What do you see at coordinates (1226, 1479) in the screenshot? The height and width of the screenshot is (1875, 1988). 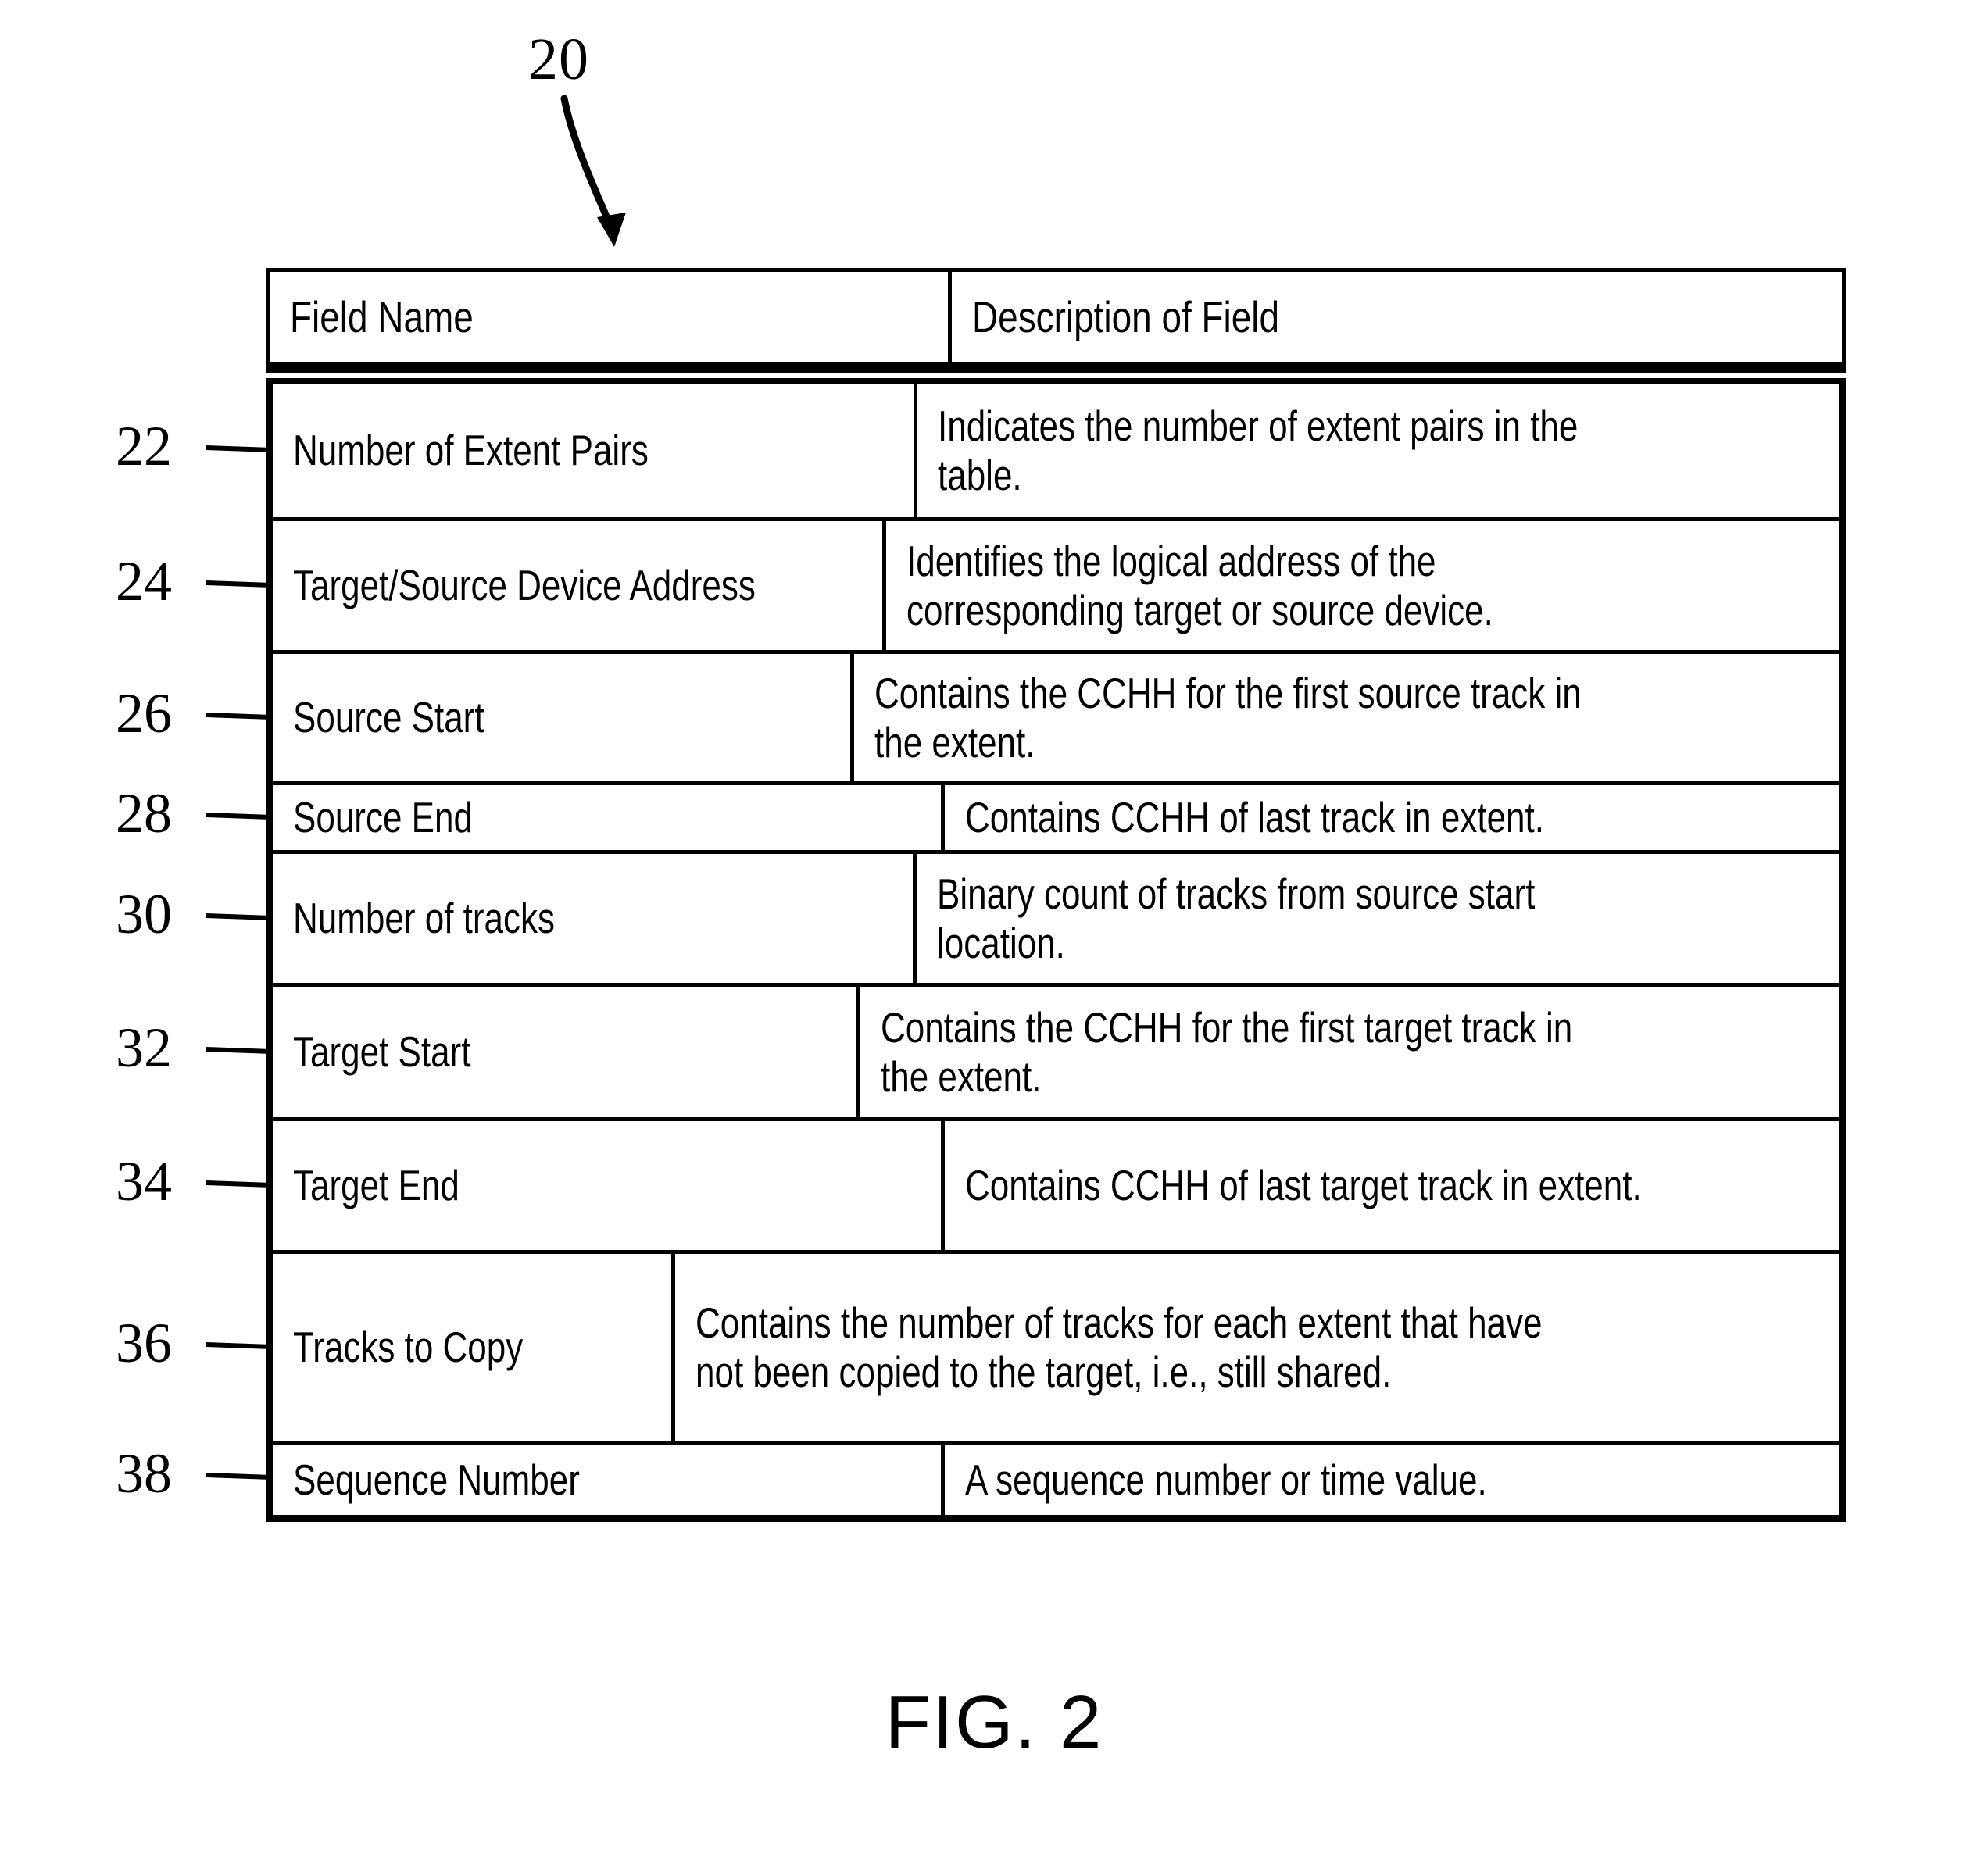 I see `description-text: A sequence number or time value.` at bounding box center [1226, 1479].